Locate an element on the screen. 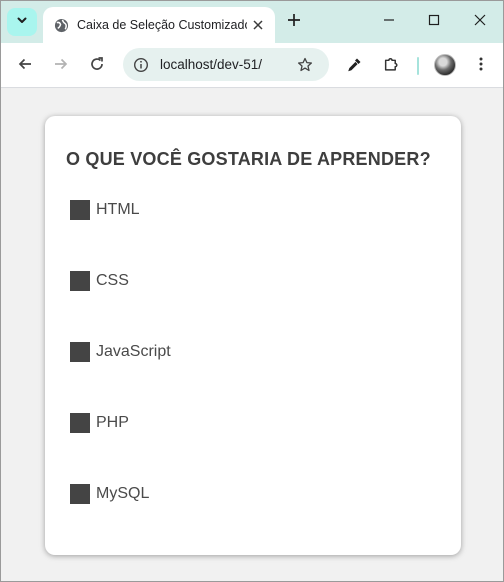 This screenshot has height=582, width=504. eyedropper-icon is located at coordinates (355, 66).